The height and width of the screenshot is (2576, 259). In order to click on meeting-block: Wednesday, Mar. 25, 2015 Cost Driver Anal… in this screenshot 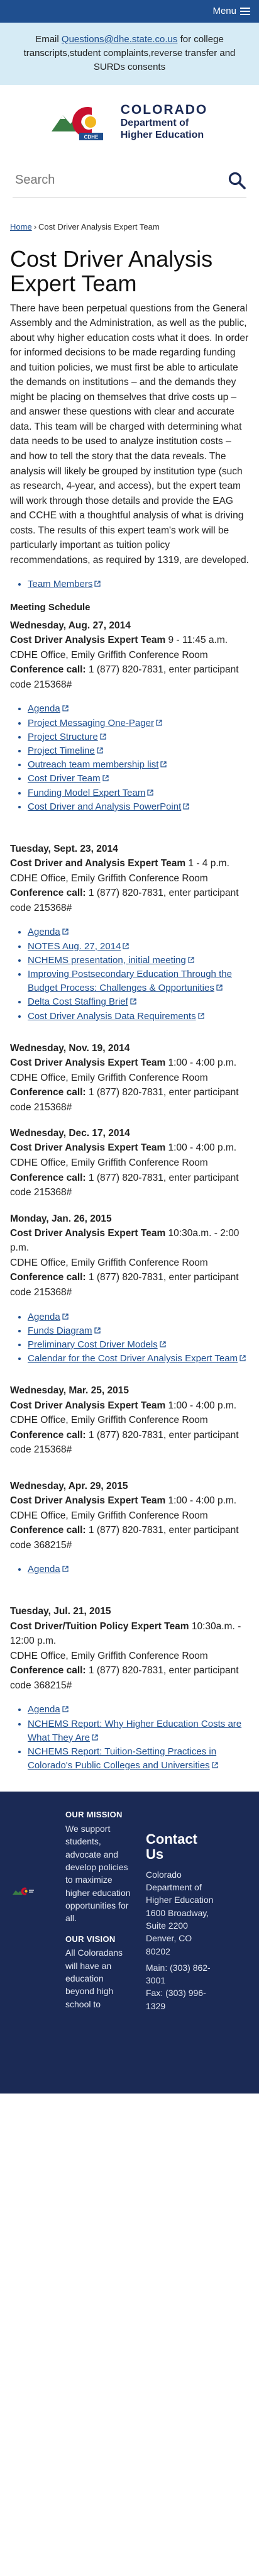, I will do `click(129, 1420)`.